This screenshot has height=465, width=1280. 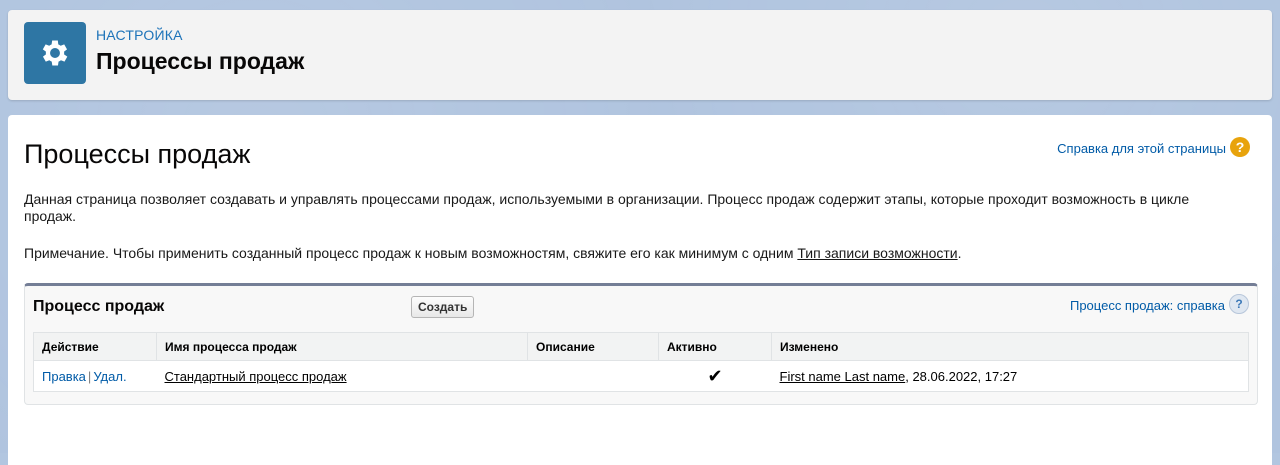 What do you see at coordinates (1240, 147) in the screenshot?
I see `help-question-icon: ?` at bounding box center [1240, 147].